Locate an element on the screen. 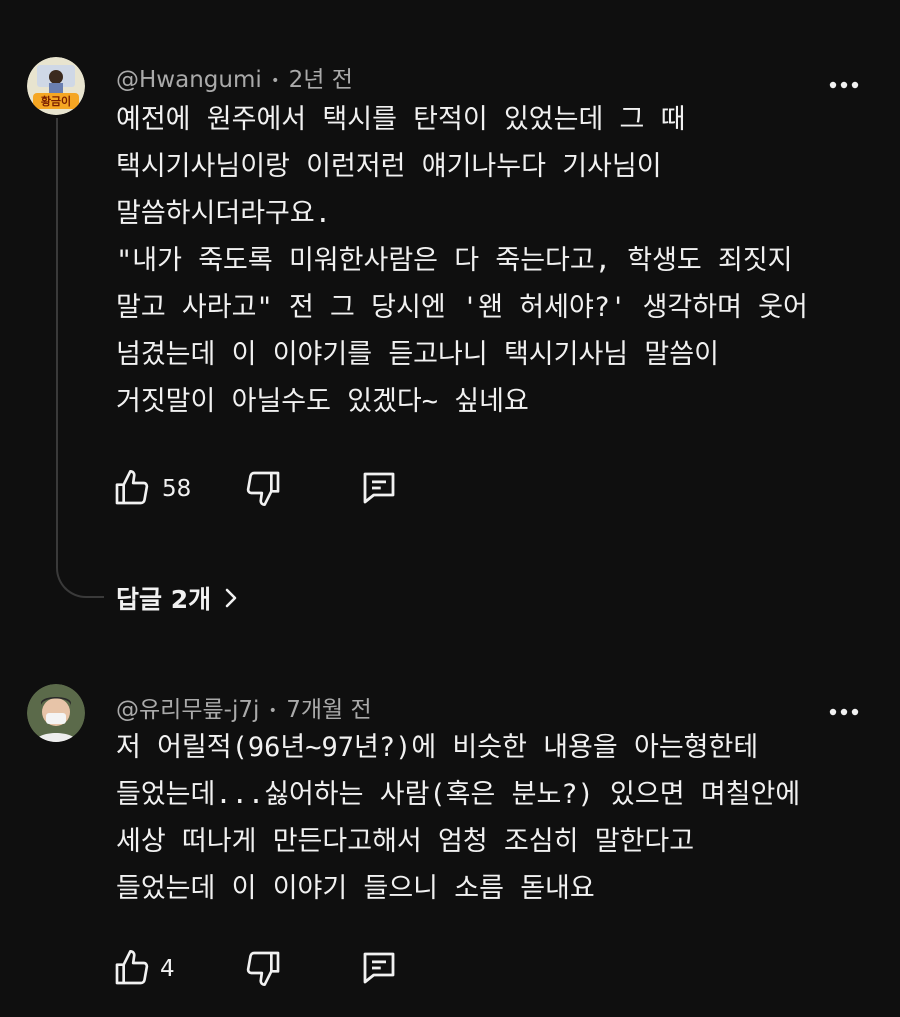 This screenshot has width=900, height=1017. avatar is located at coordinates (56, 713).